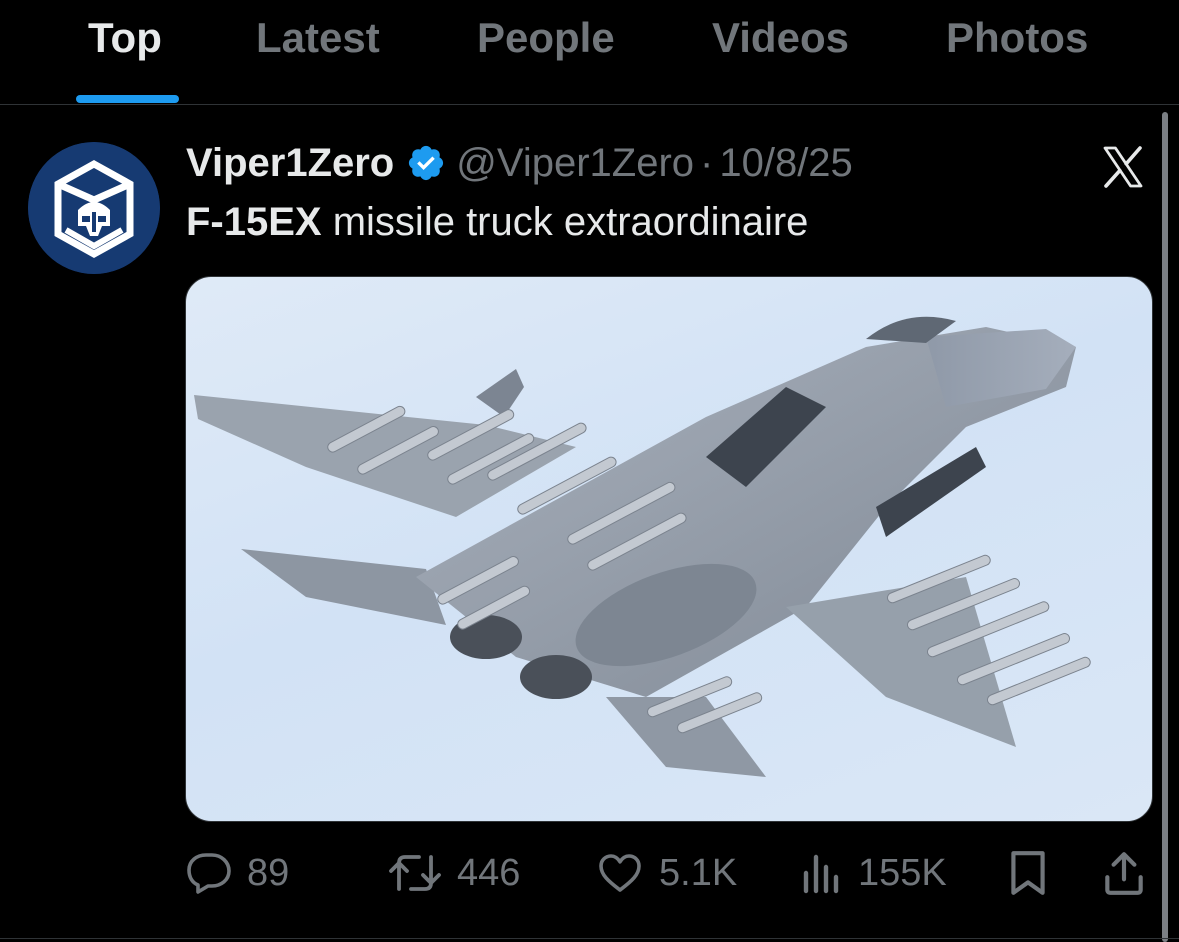 The height and width of the screenshot is (942, 1179). Describe the element at coordinates (415, 873) in the screenshot. I see `repost-icon` at that location.